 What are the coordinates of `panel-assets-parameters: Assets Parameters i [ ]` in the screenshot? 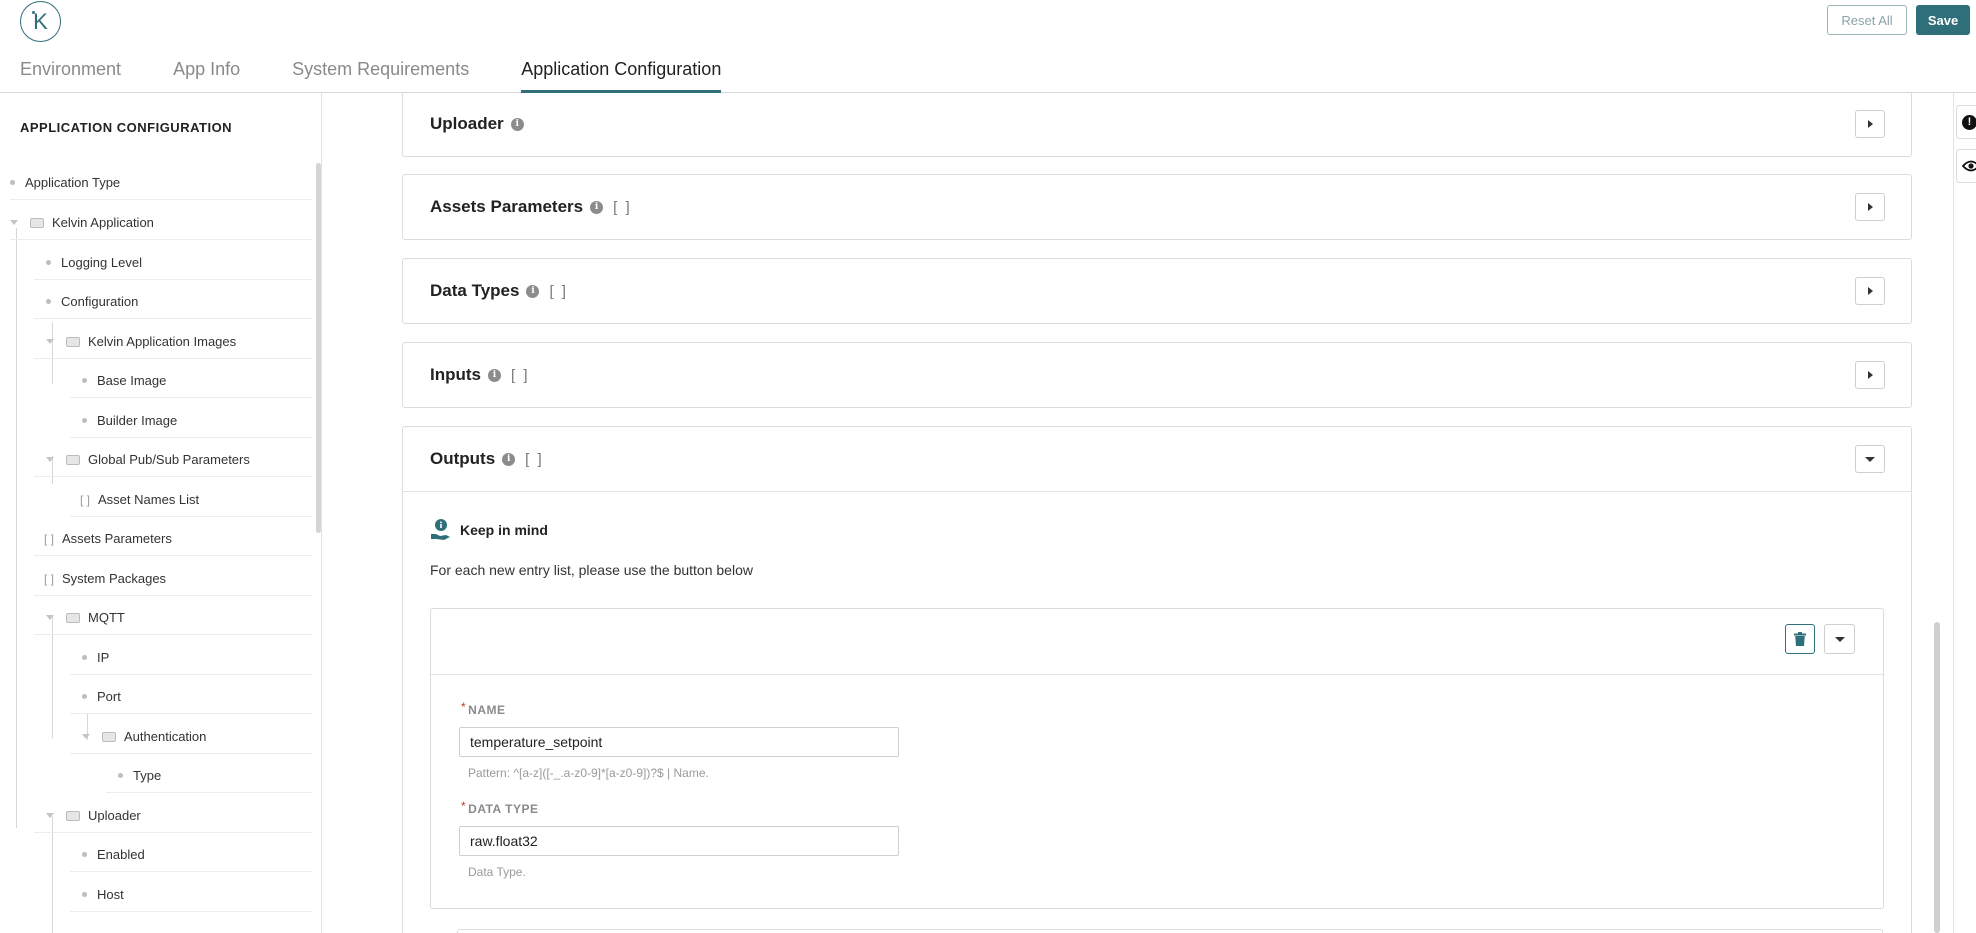 It's located at (1157, 207).